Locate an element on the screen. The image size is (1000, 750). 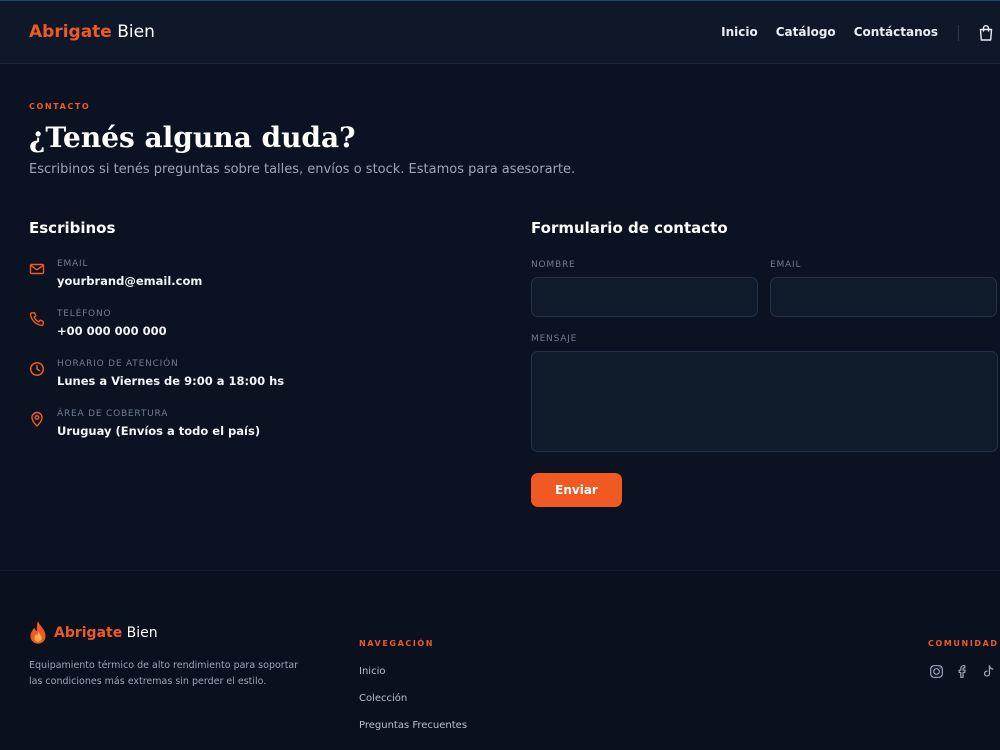
info-label: EMAIL is located at coordinates (73, 264).